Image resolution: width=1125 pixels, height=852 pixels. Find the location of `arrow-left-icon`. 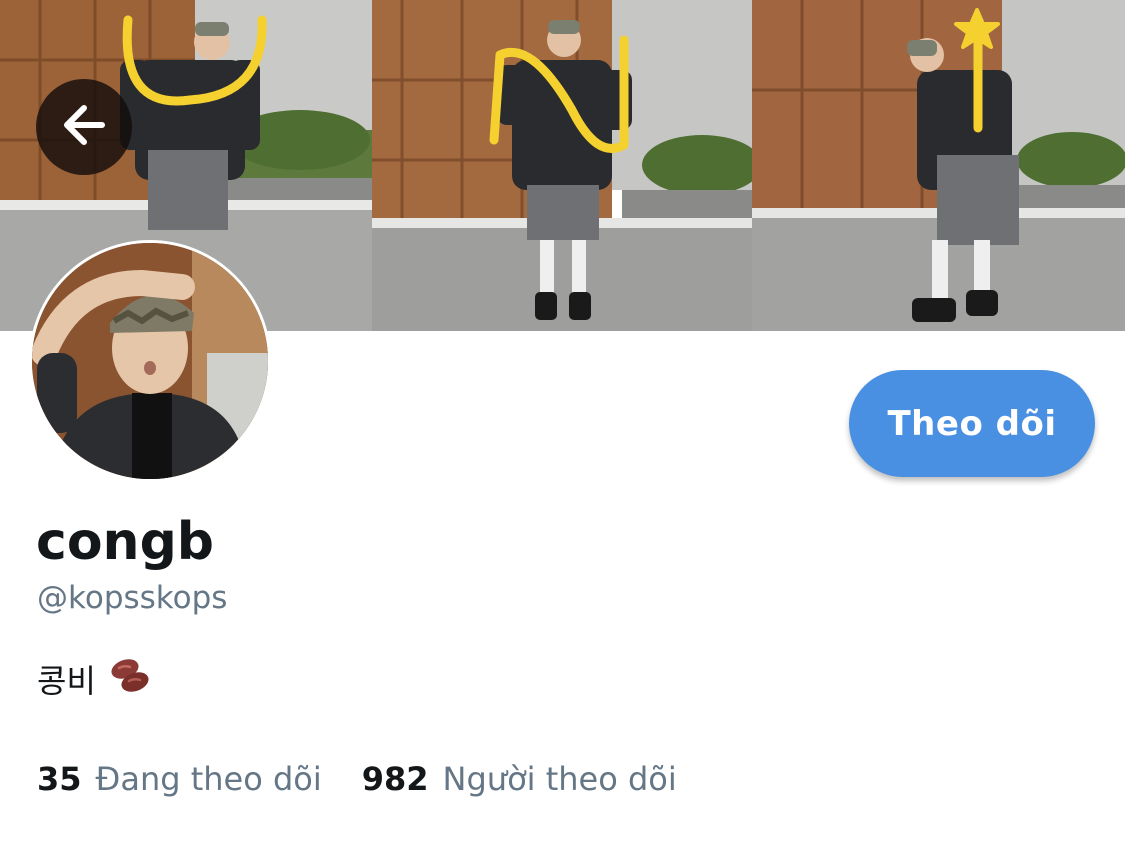

arrow-left-icon is located at coordinates (84, 127).